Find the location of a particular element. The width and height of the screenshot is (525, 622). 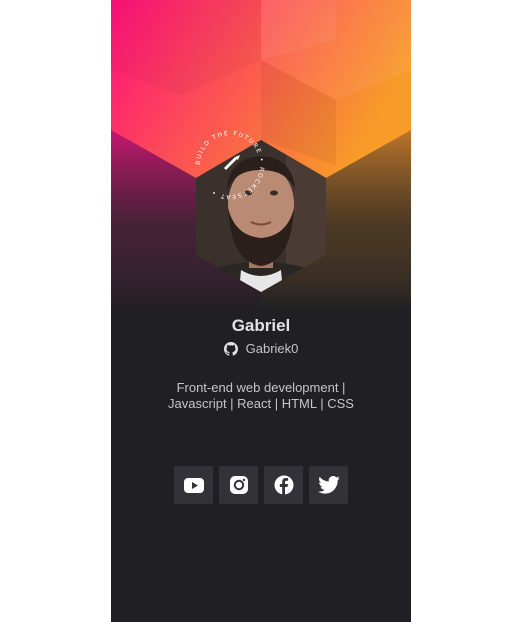

instagram-icon is located at coordinates (238, 485).